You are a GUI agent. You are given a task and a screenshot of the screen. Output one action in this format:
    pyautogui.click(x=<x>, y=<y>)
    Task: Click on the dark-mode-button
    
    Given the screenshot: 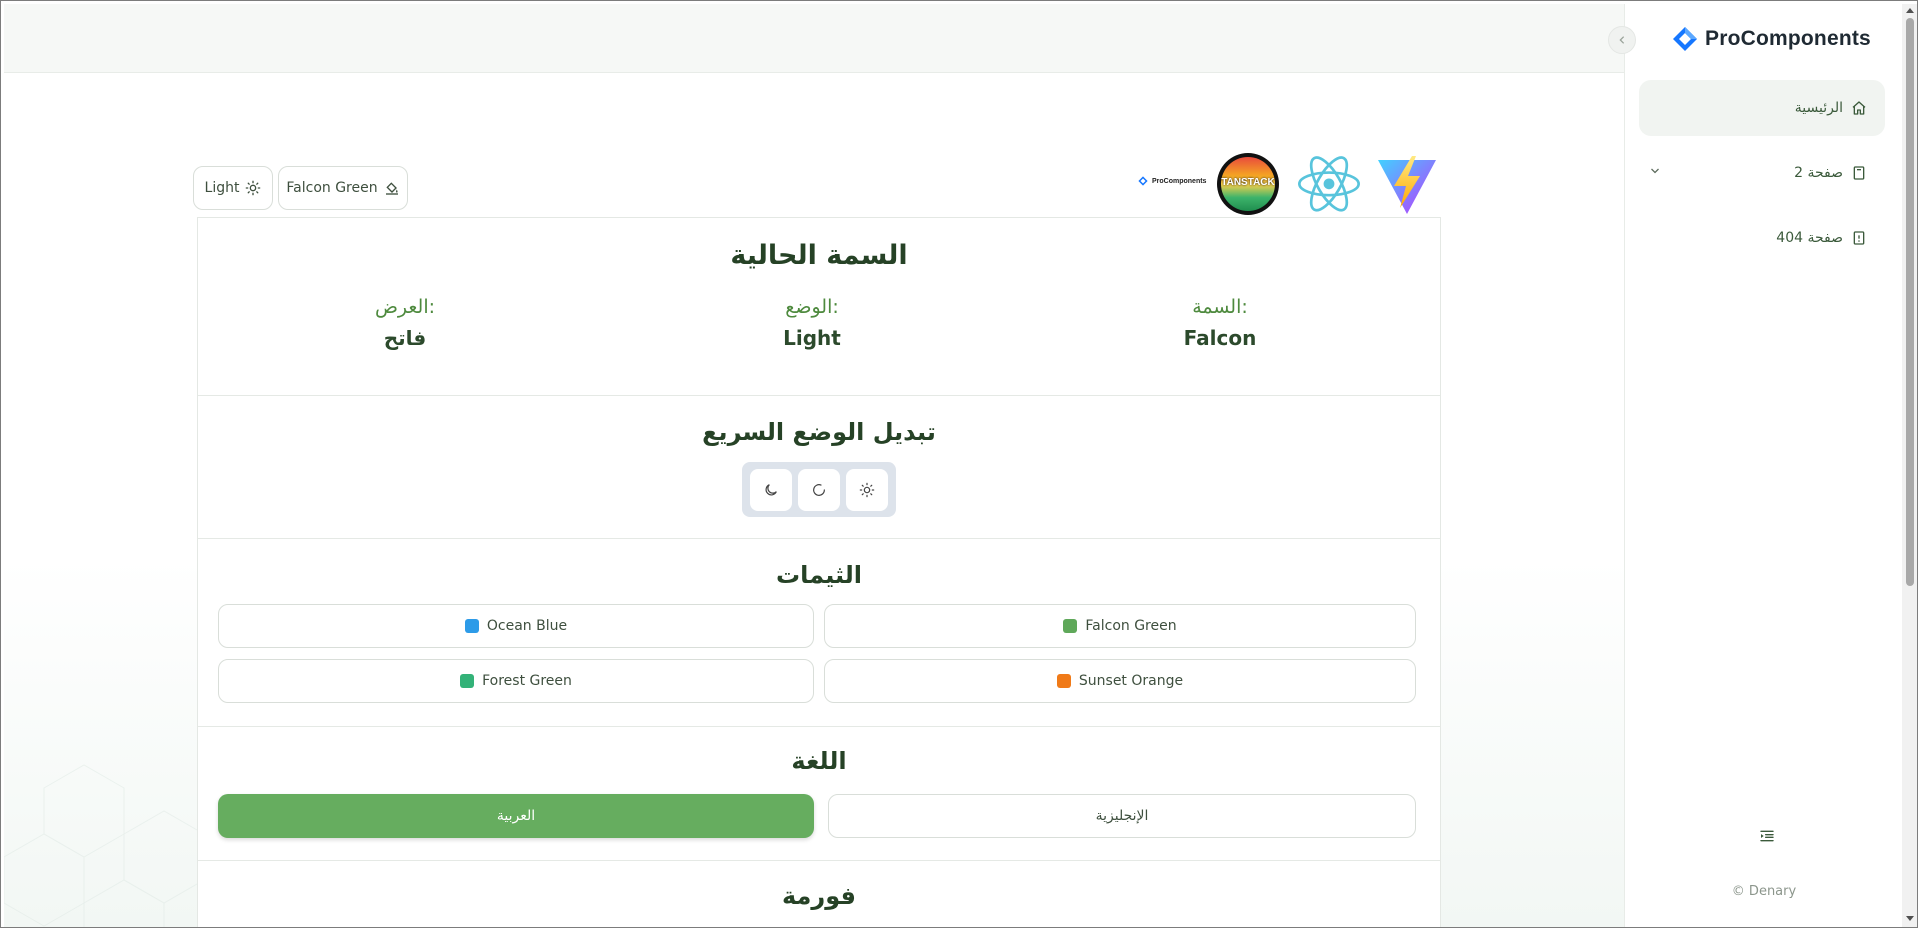 What is the action you would take?
    pyautogui.click(x=771, y=489)
    